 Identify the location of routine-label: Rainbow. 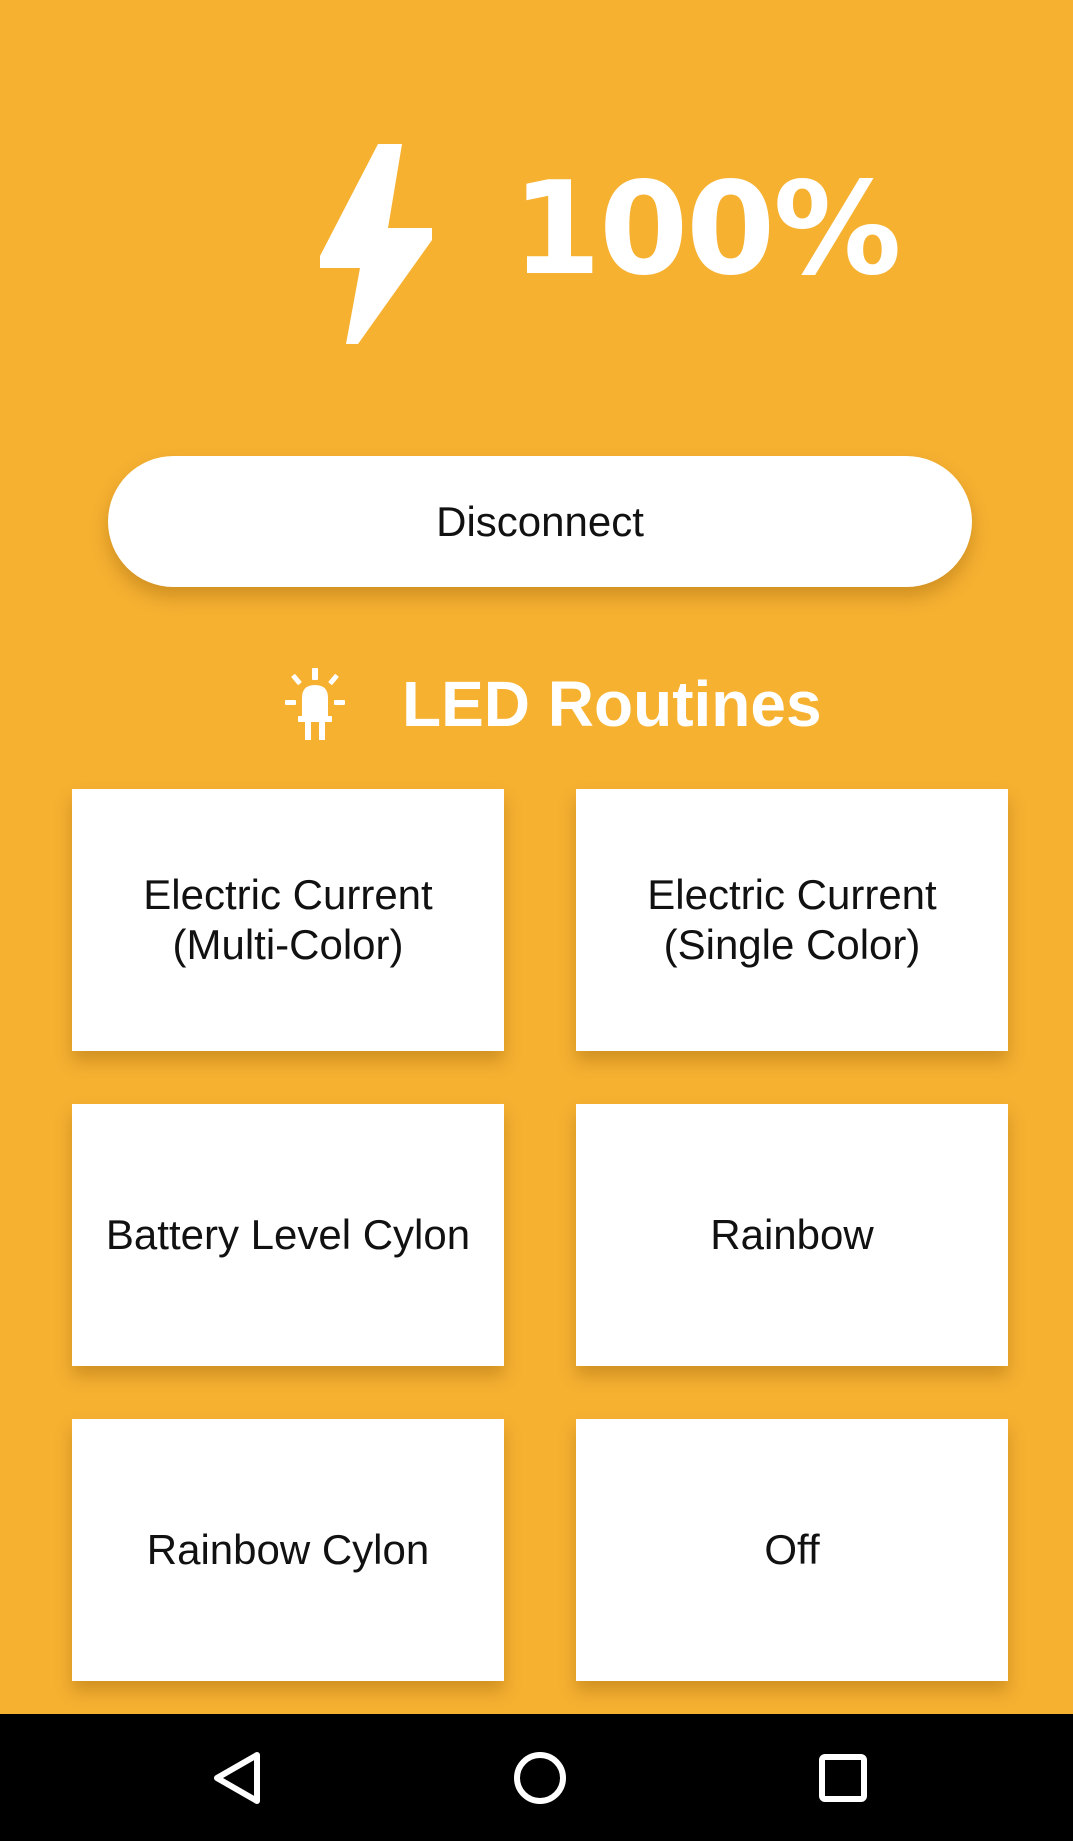
(792, 1234).